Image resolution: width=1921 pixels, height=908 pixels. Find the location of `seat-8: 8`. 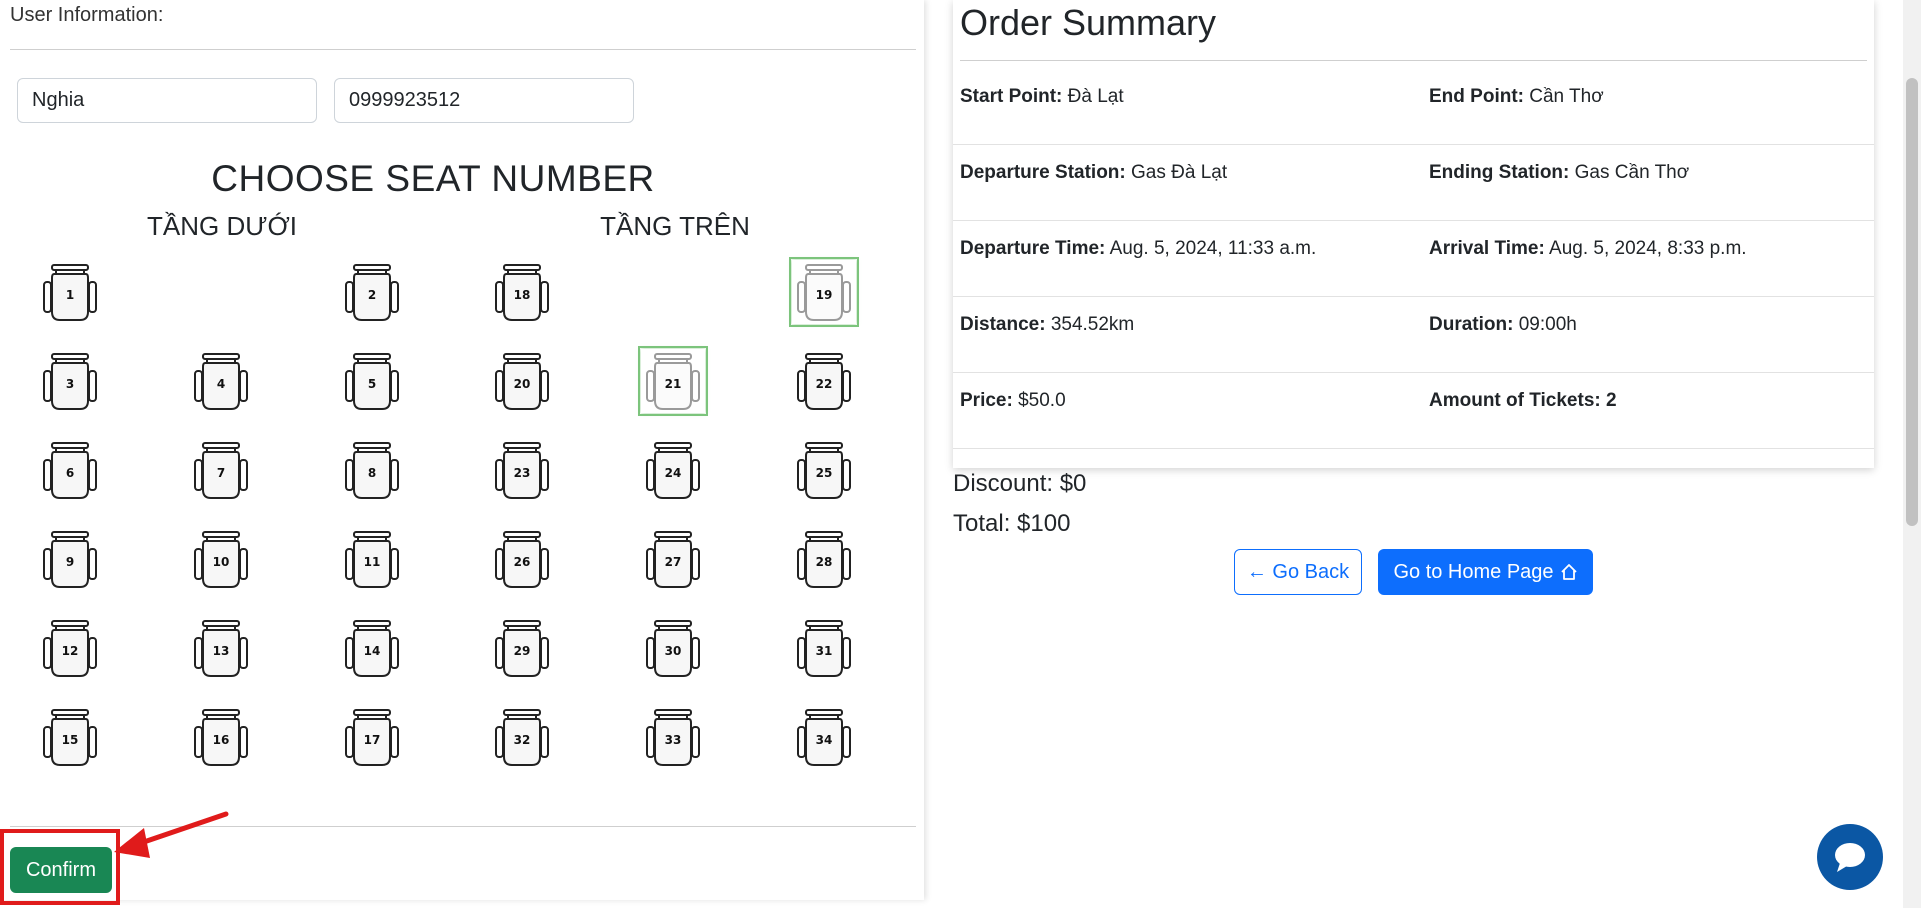

seat-8: 8 is located at coordinates (372, 470).